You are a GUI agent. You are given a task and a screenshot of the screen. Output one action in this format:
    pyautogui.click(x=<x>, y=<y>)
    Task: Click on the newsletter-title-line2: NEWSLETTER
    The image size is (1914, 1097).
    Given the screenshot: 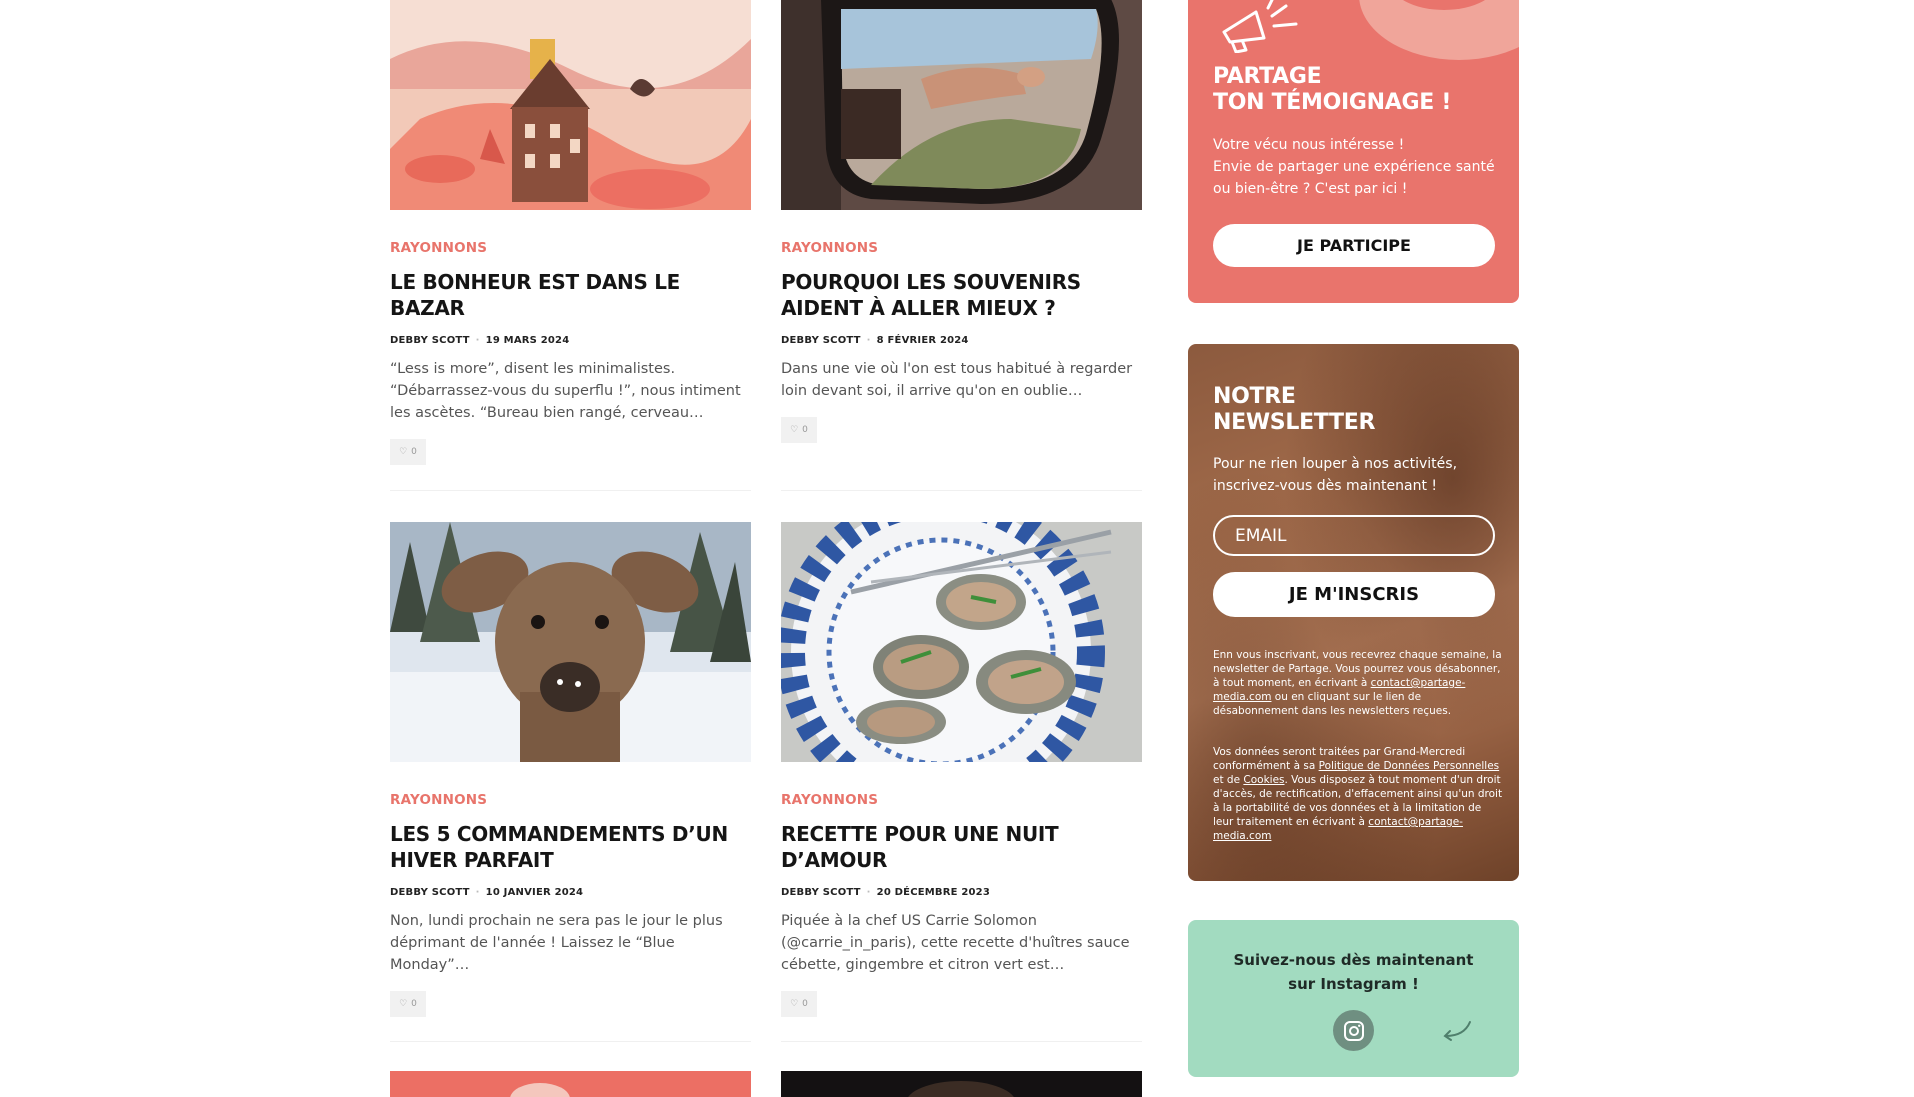 What is the action you would take?
    pyautogui.click(x=1294, y=422)
    